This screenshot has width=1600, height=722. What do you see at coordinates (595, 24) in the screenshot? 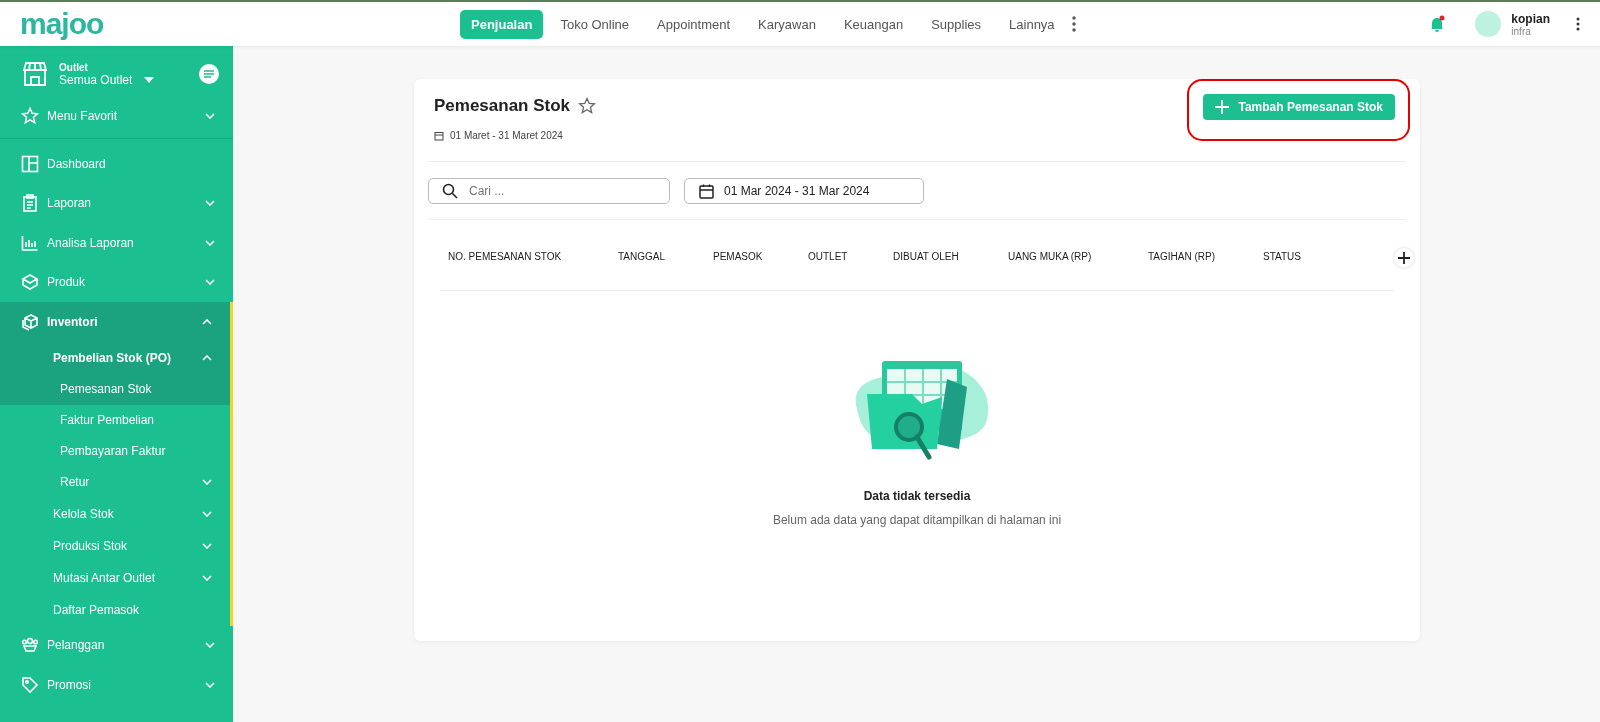
I see `nav-tab: Toko Online` at bounding box center [595, 24].